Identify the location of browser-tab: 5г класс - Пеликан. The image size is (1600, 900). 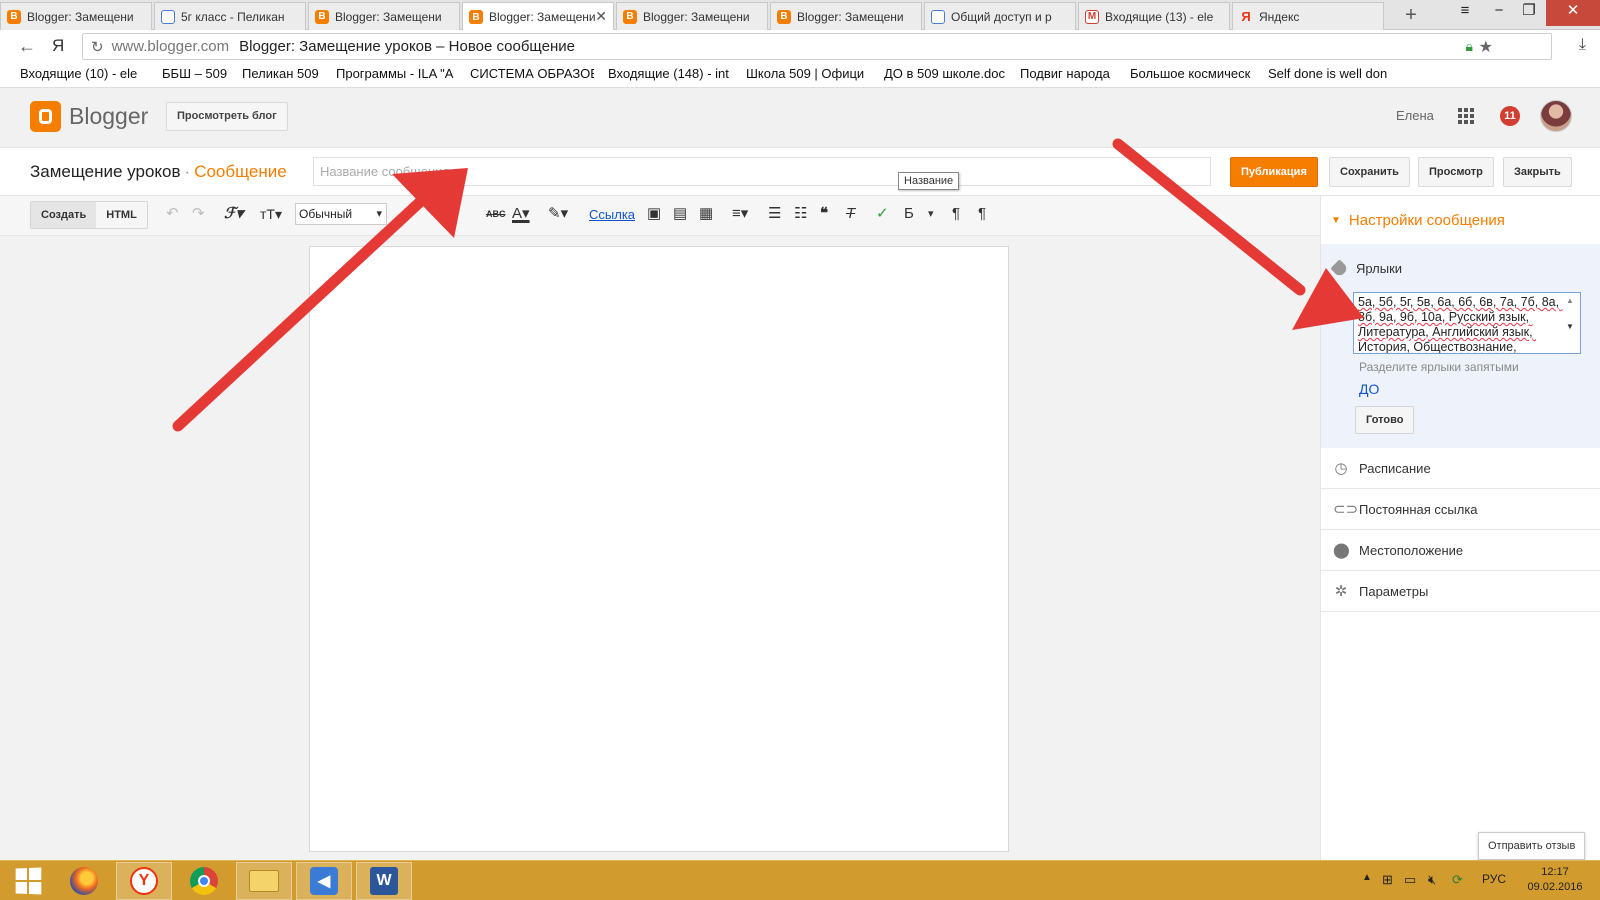
(230, 16).